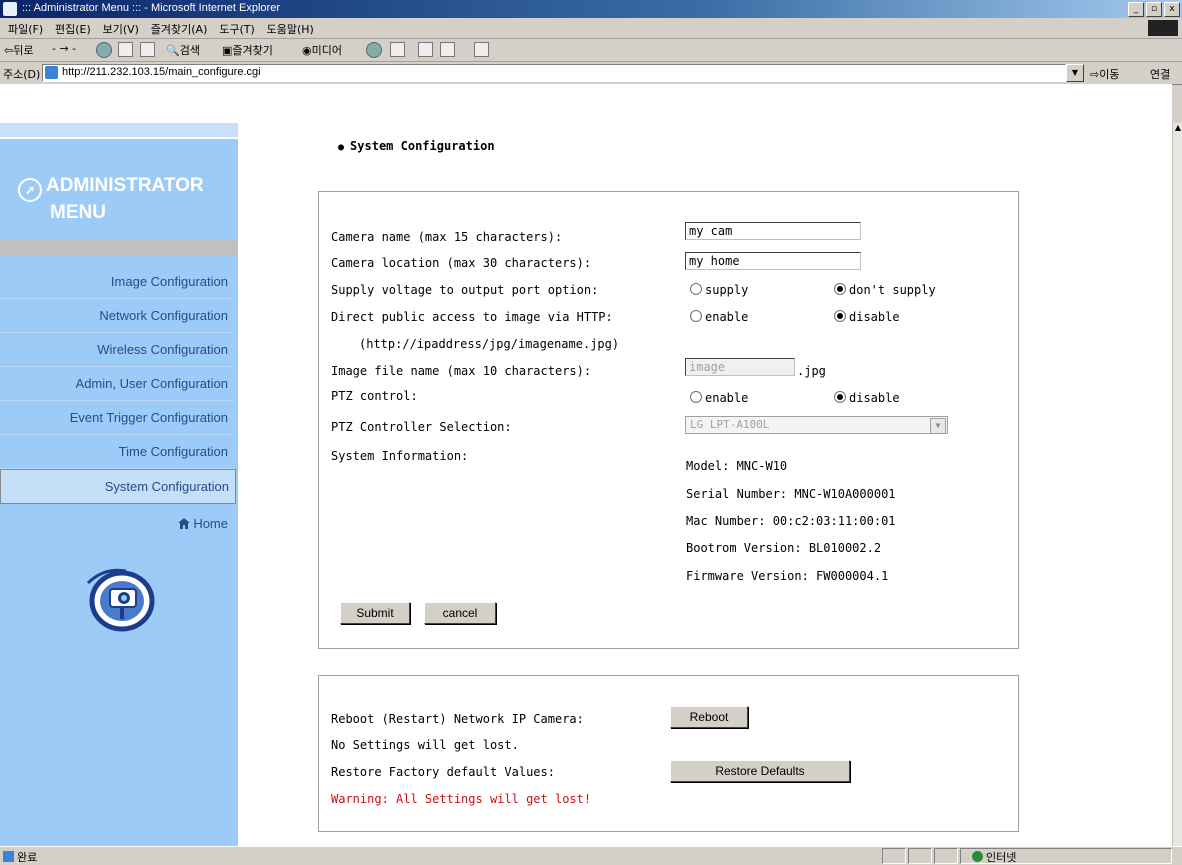 The height and width of the screenshot is (865, 1182). Describe the element at coordinates (791, 494) in the screenshot. I see `sysinfo-serial: Serial Number: MNC-W10A000001` at that location.